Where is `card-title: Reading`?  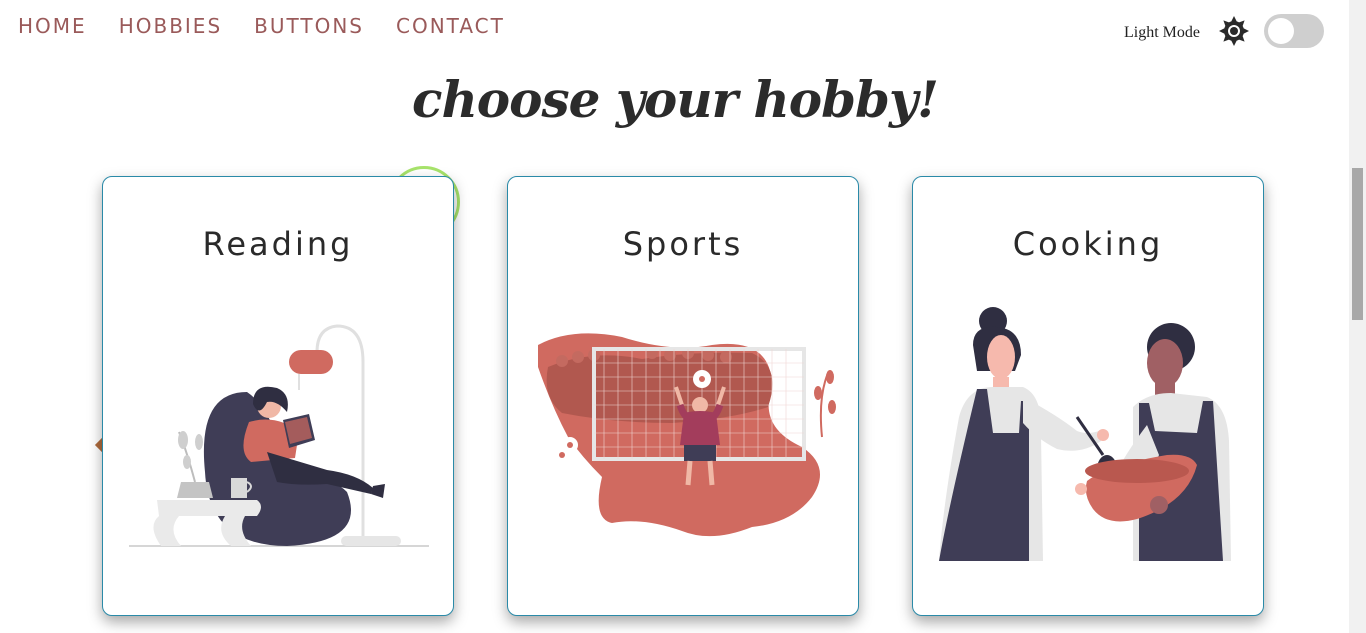
card-title: Reading is located at coordinates (278, 244).